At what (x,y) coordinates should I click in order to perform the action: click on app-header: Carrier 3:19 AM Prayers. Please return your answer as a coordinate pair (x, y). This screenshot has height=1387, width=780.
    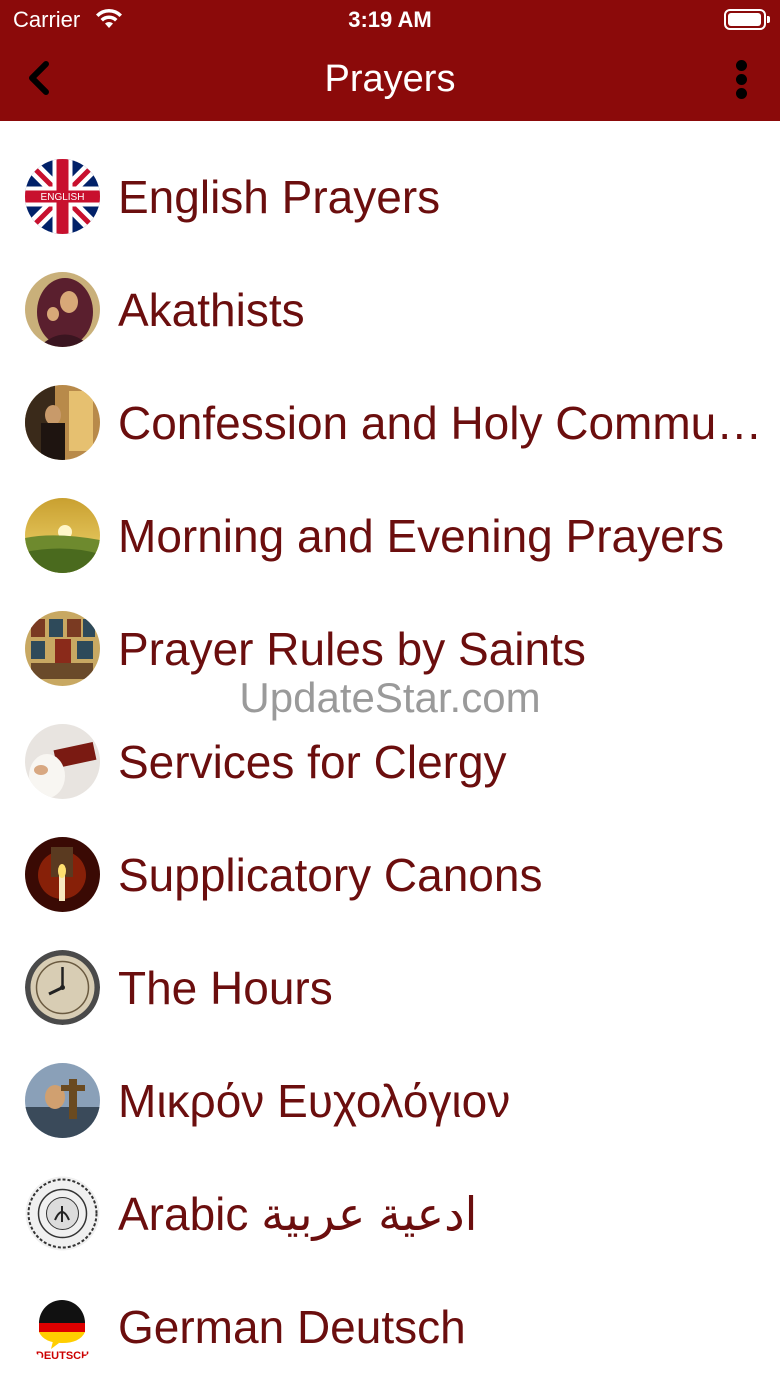
    Looking at the image, I should click on (390, 60).